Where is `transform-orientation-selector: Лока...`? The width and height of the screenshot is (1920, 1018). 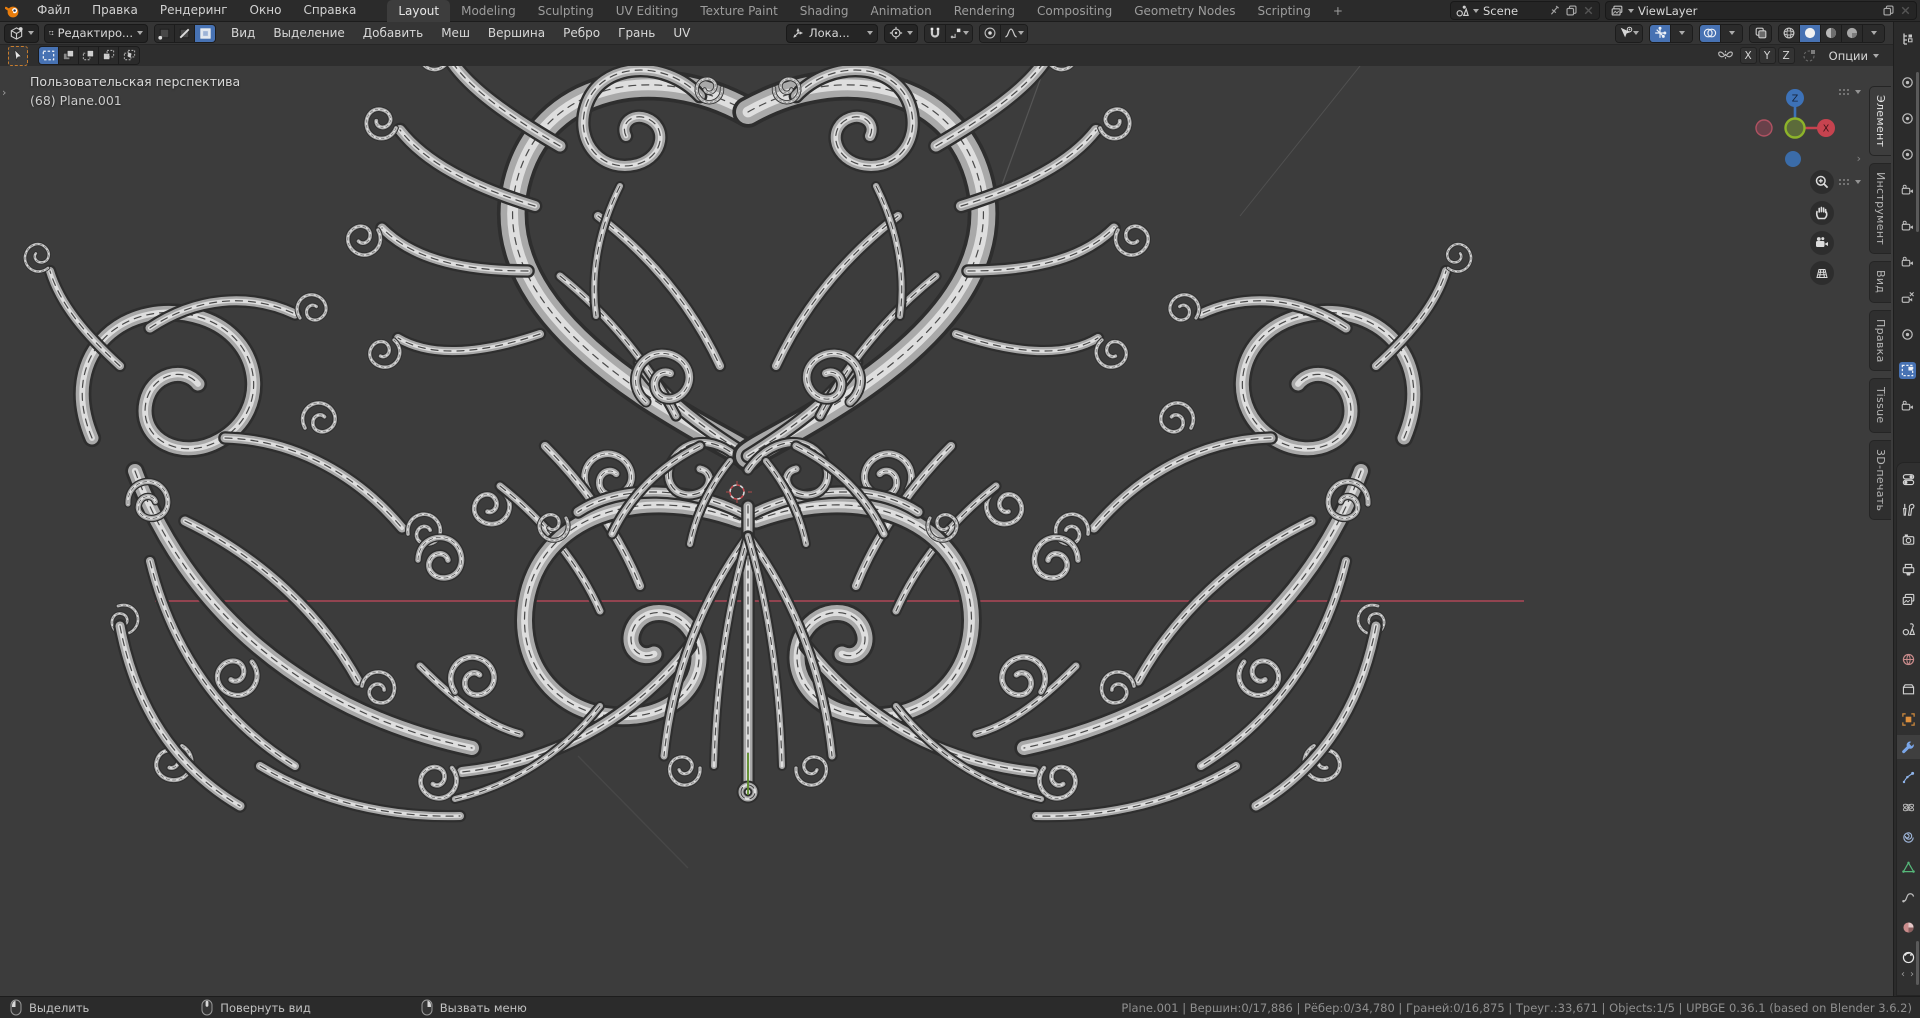
transform-orientation-selector: Лока... is located at coordinates (832, 33).